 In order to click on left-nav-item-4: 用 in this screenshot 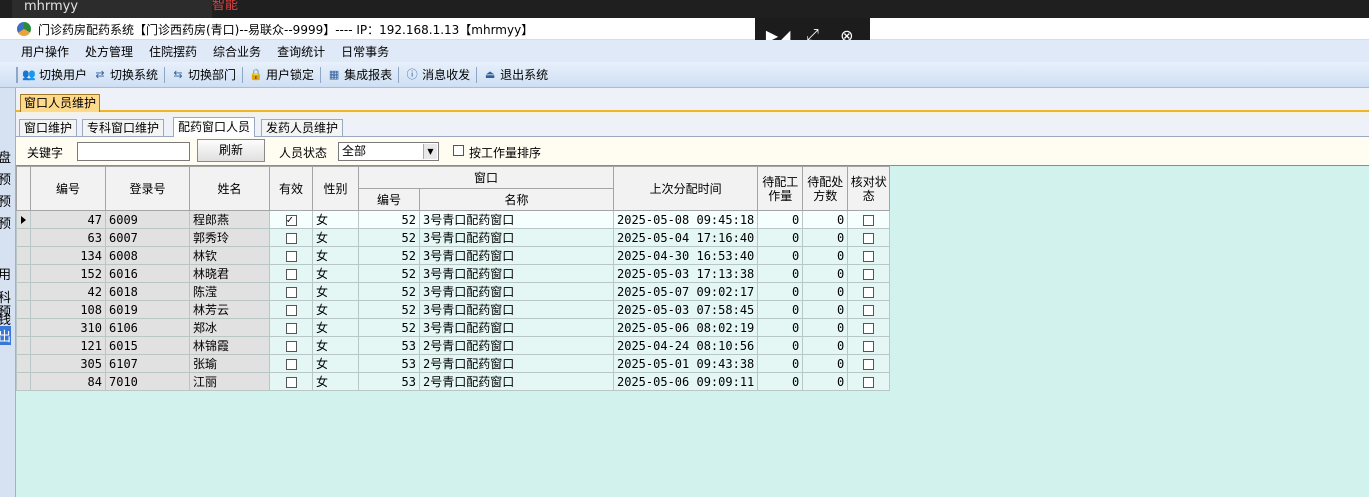, I will do `click(5, 273)`.